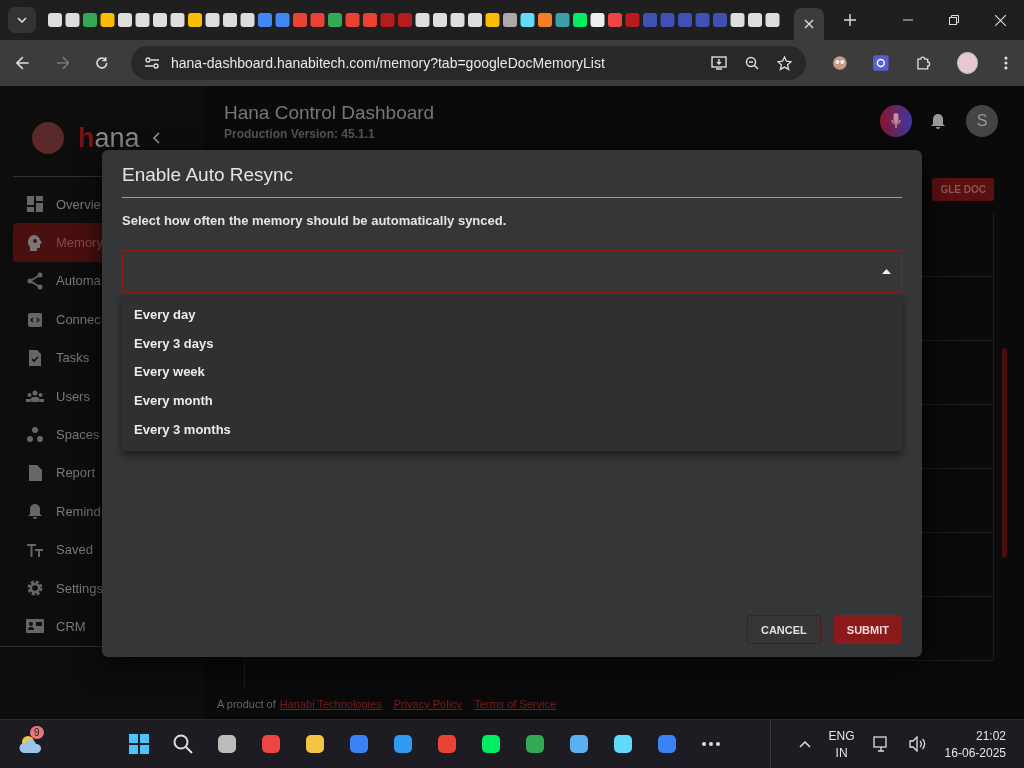 The image size is (1024, 768). I want to click on dialog-title: Enable Auto Resync, so click(208, 175).